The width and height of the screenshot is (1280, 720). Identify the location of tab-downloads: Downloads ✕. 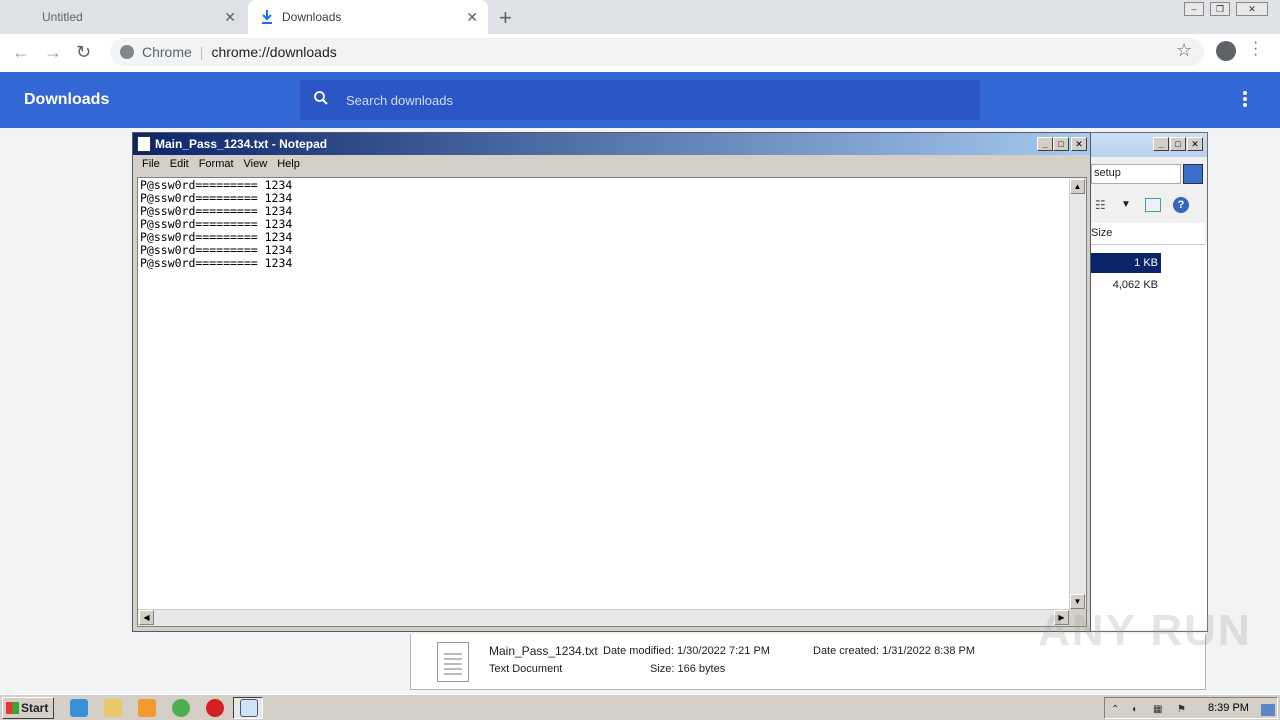
(368, 17).